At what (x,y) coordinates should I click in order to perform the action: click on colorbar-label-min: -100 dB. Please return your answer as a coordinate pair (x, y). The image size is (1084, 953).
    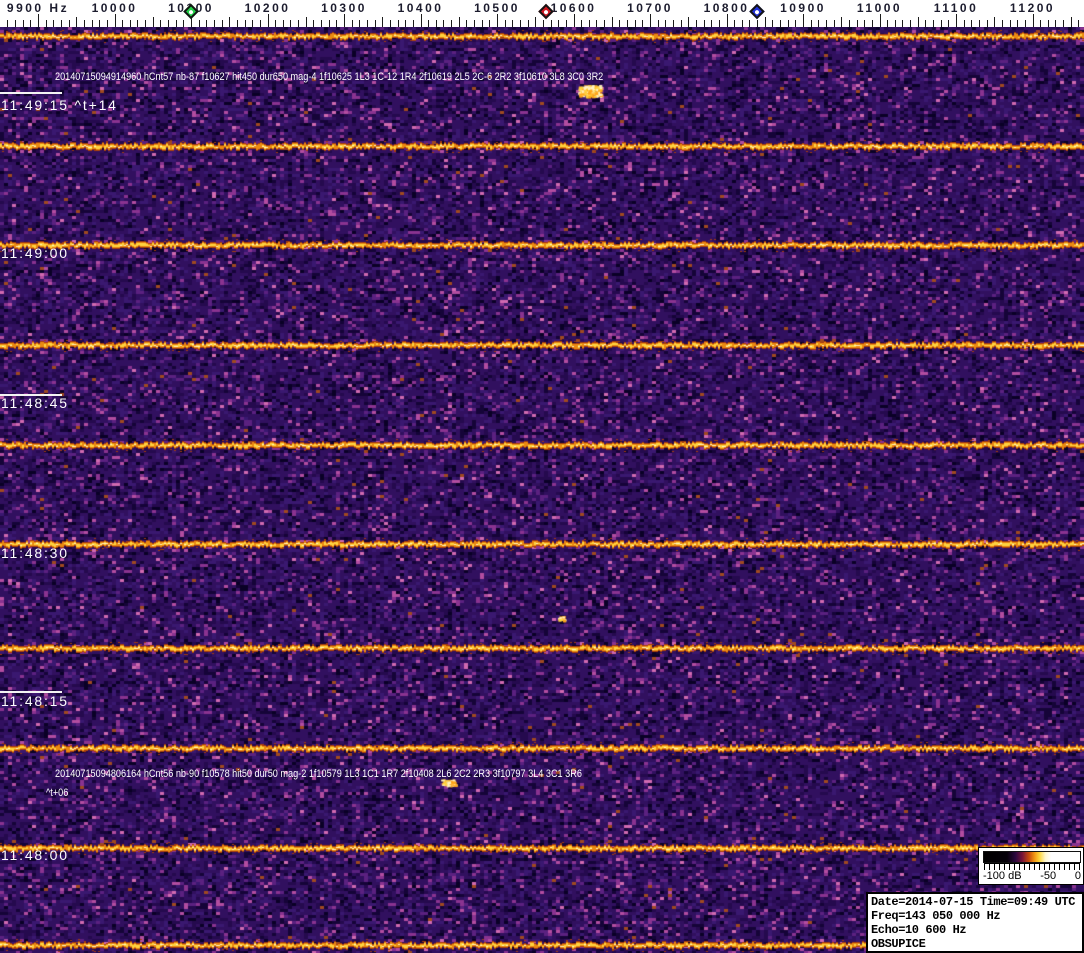
    Looking at the image, I should click on (1002, 876).